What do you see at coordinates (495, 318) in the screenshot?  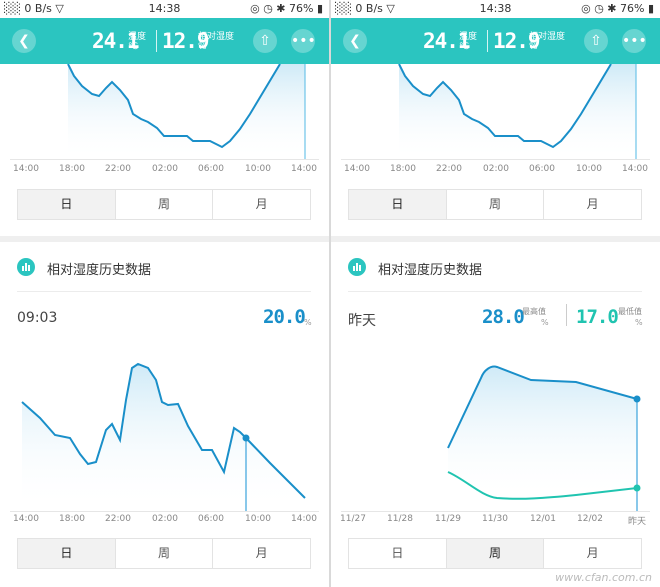 I see `reading-row: 昨天 28.0 最高值 % 17.0 最低值 %` at bounding box center [495, 318].